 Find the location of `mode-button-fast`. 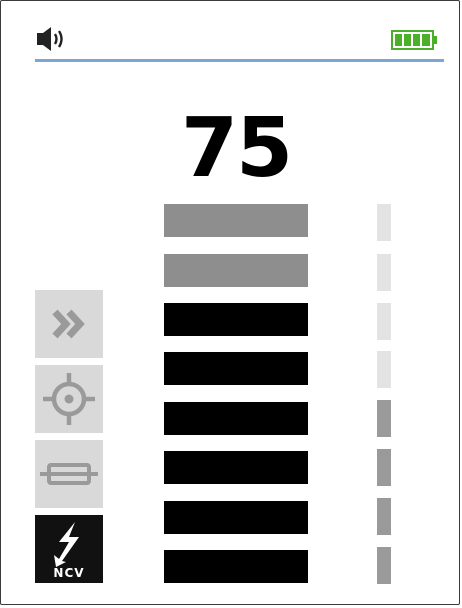

mode-button-fast is located at coordinates (69, 324).